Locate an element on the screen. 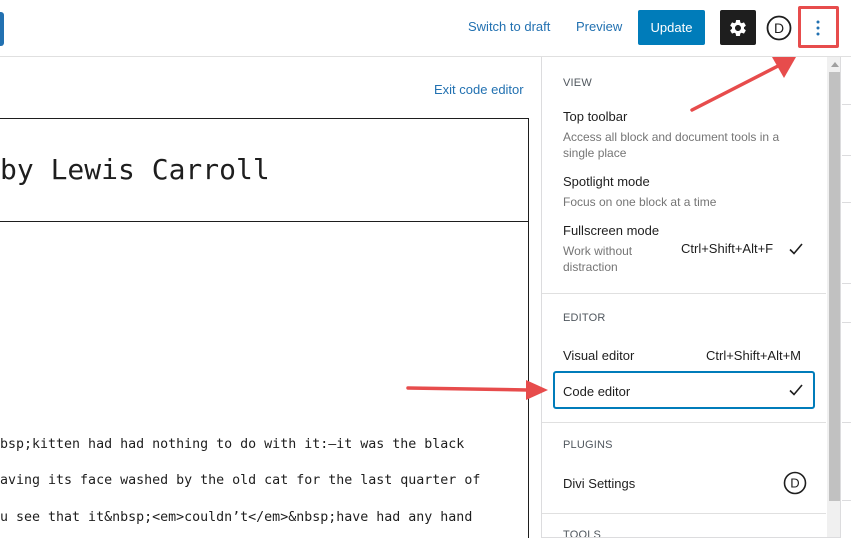 The width and height of the screenshot is (851, 538). editor-section-heading: Editor is located at coordinates (584, 318).